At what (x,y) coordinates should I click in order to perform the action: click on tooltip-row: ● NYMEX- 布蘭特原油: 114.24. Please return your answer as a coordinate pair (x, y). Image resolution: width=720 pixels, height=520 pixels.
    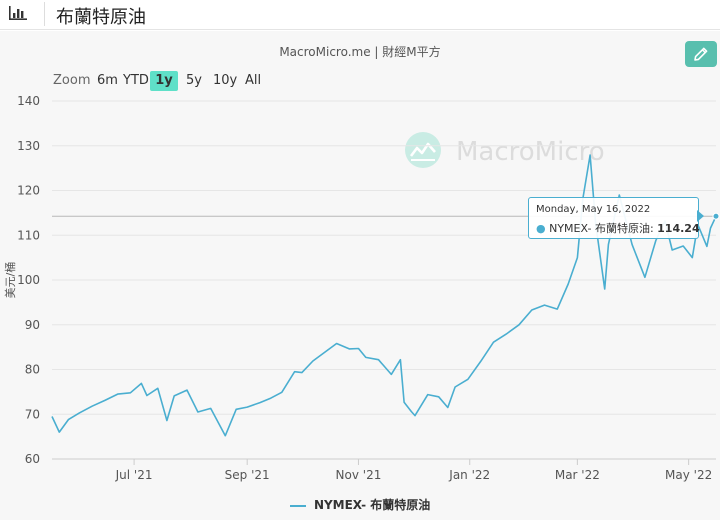
    Looking at the image, I should click on (618, 228).